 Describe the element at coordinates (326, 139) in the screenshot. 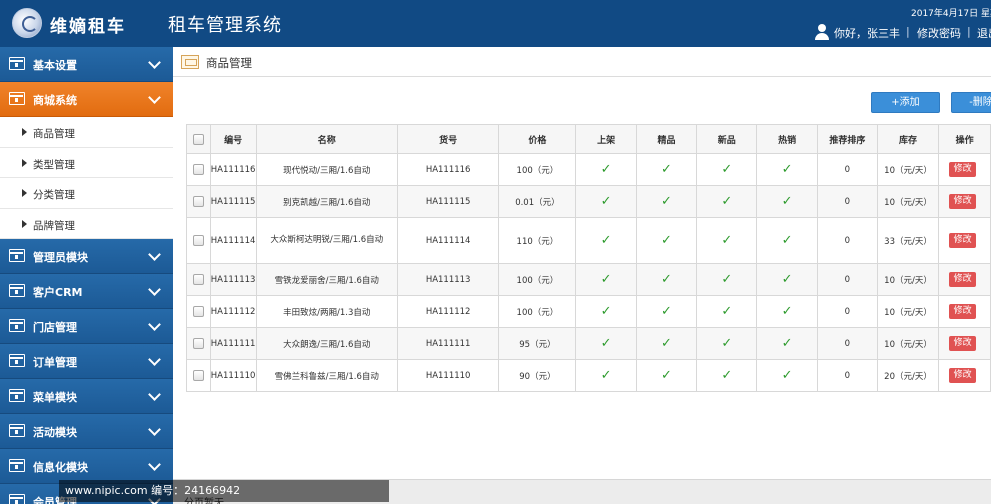

I see `column-header: 名称` at that location.